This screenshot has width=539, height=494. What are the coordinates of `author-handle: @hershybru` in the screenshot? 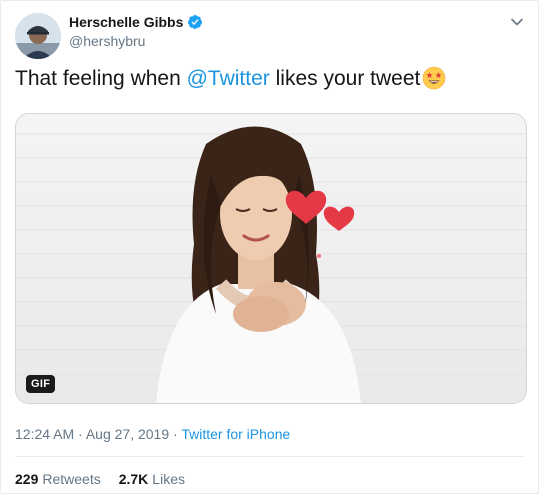 It's located at (107, 41).